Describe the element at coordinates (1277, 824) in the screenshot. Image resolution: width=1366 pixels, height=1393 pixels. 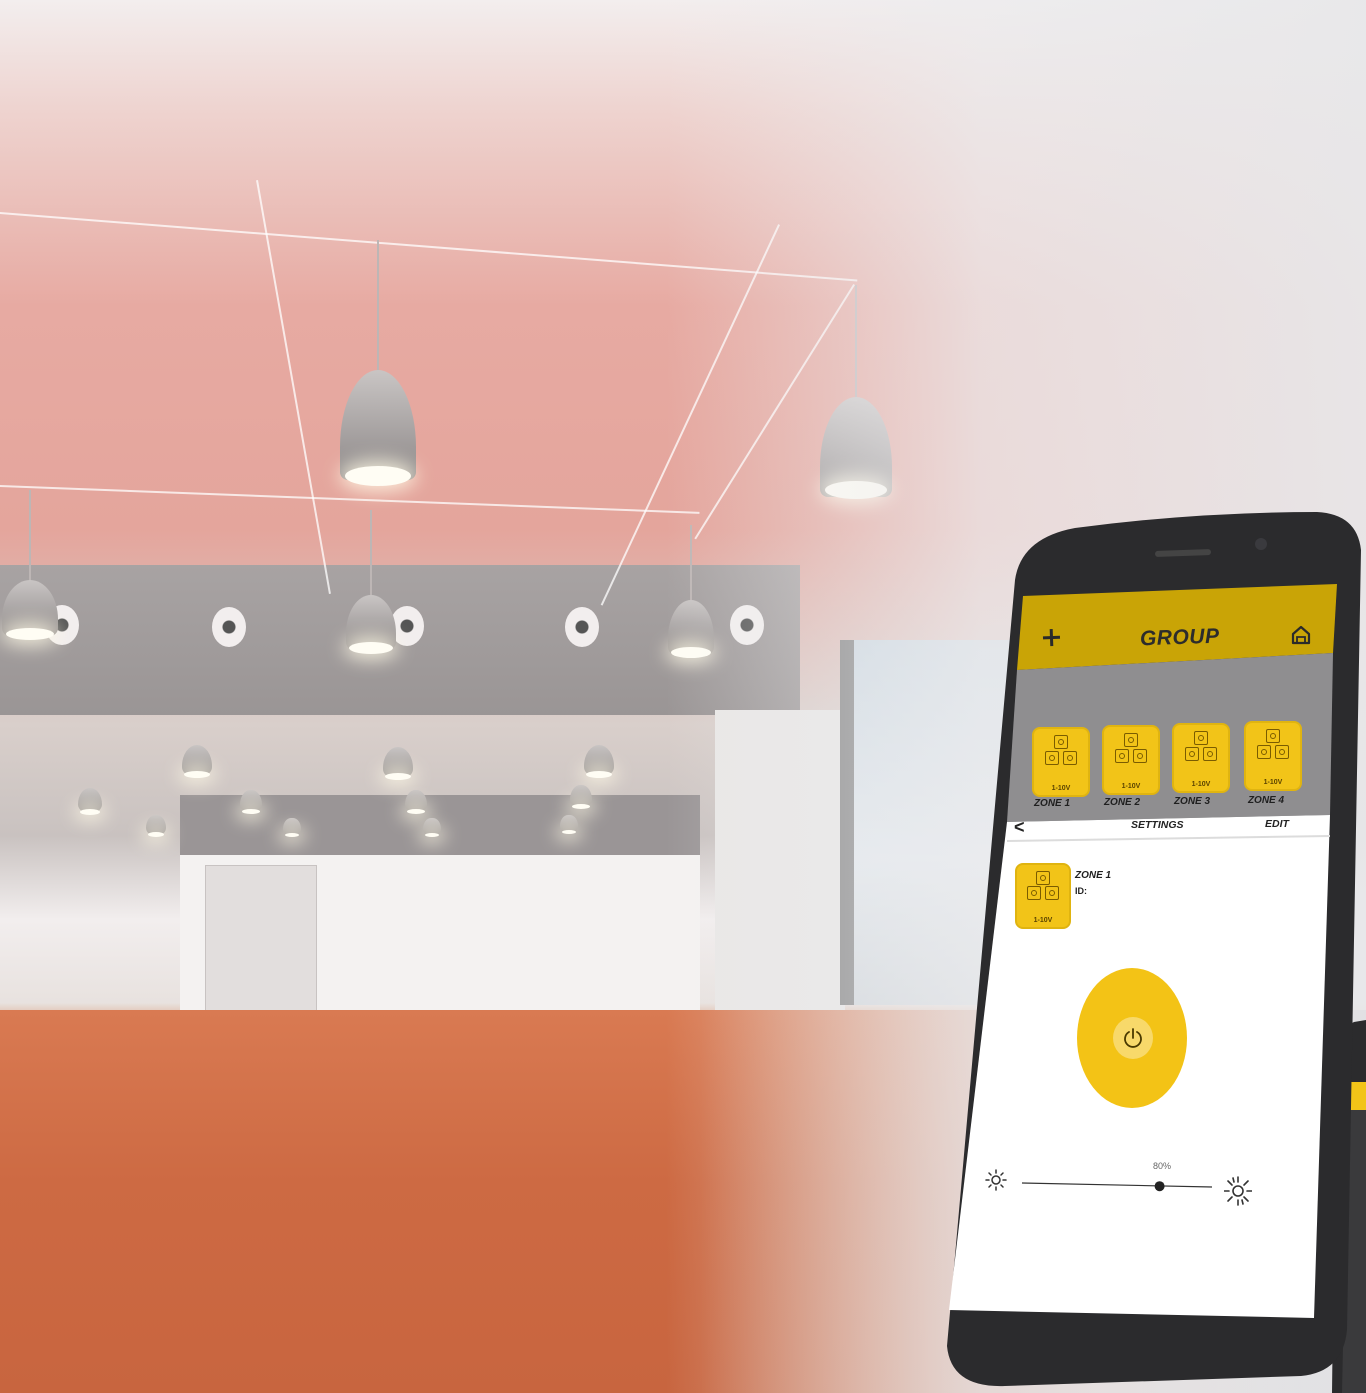
I see `edit-button: EDIT` at that location.